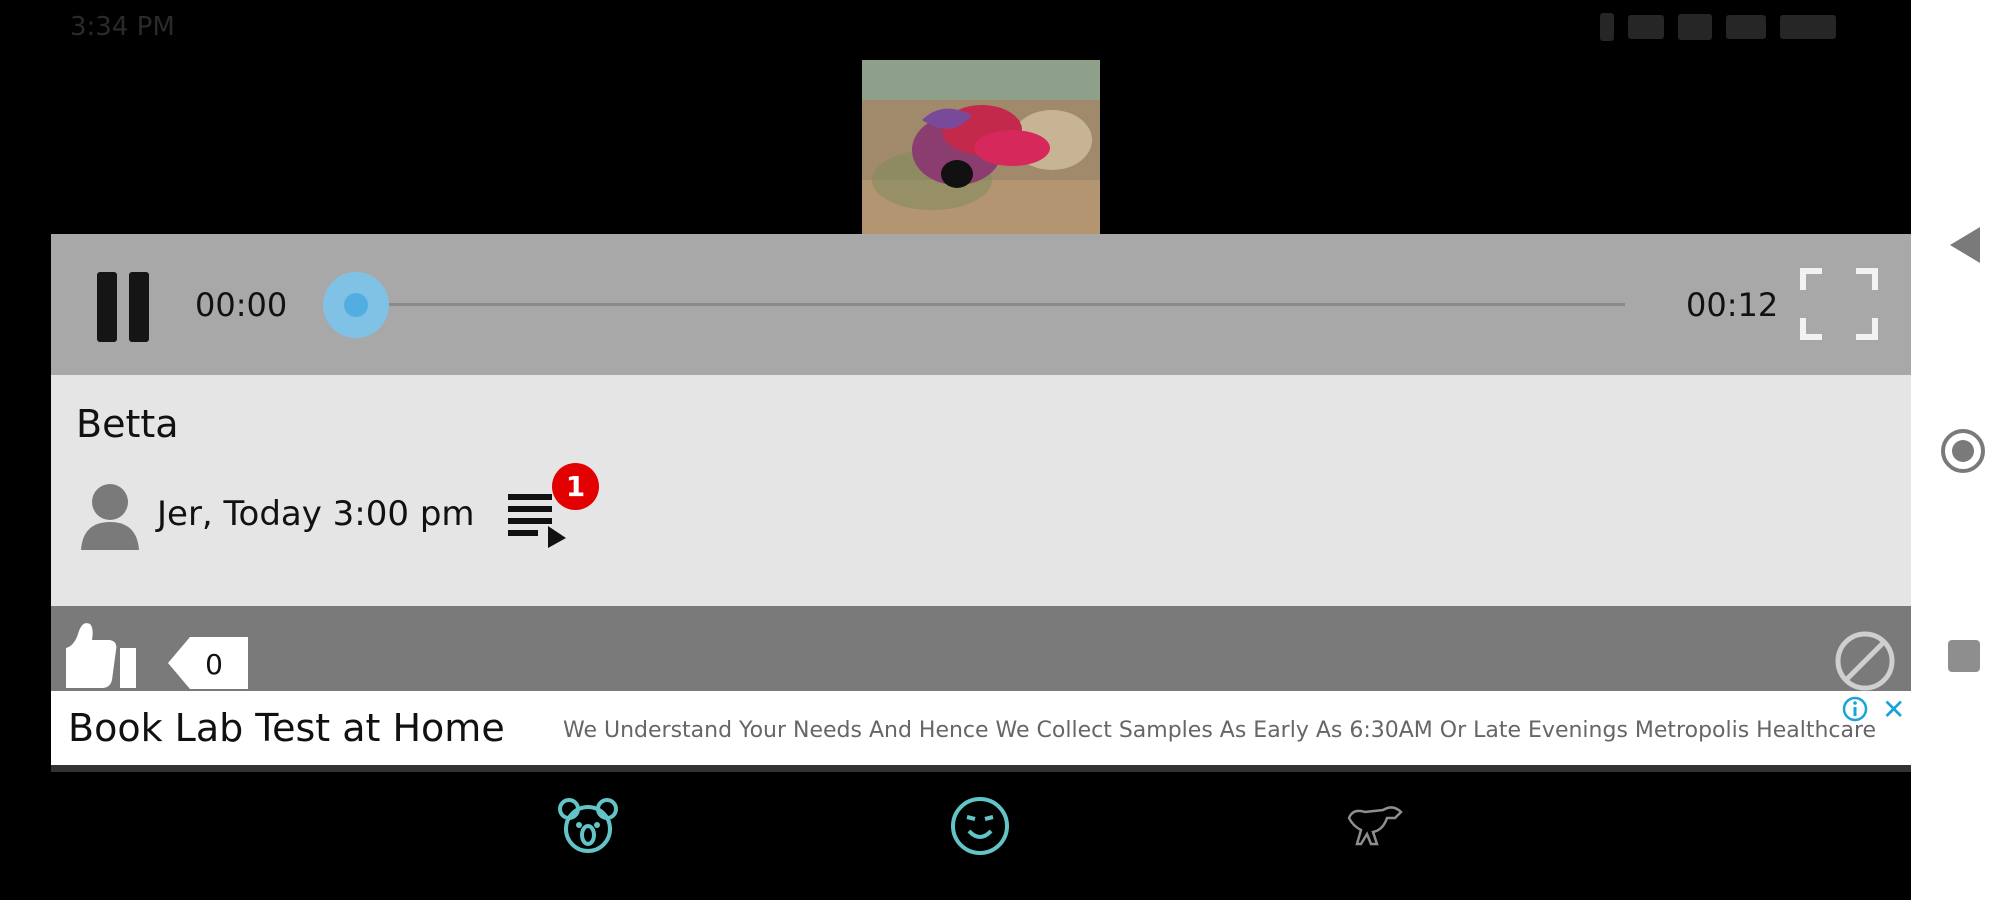  Describe the element at coordinates (214, 664) in the screenshot. I see `like-count: 0` at that location.